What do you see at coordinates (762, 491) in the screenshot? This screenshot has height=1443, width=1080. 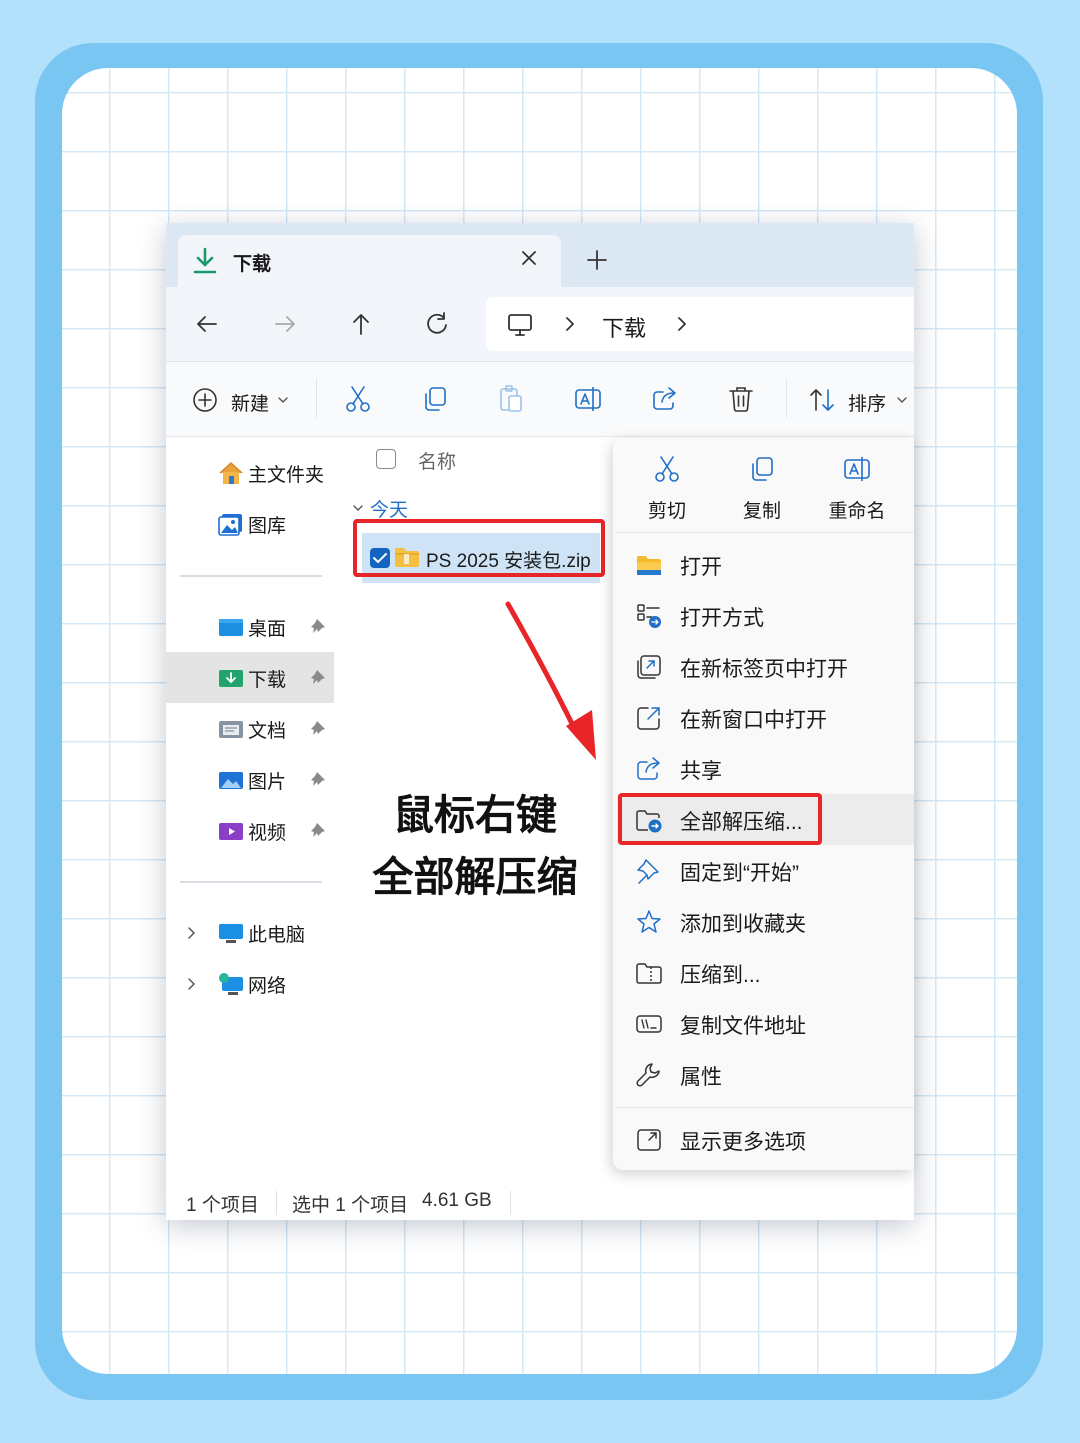 I see `menu-copy-button: 复制` at bounding box center [762, 491].